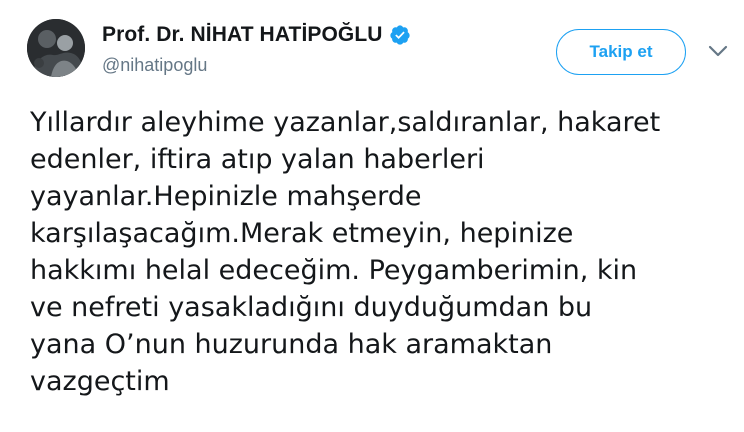 The width and height of the screenshot is (744, 432). I want to click on verified-badge-icon, so click(400, 35).